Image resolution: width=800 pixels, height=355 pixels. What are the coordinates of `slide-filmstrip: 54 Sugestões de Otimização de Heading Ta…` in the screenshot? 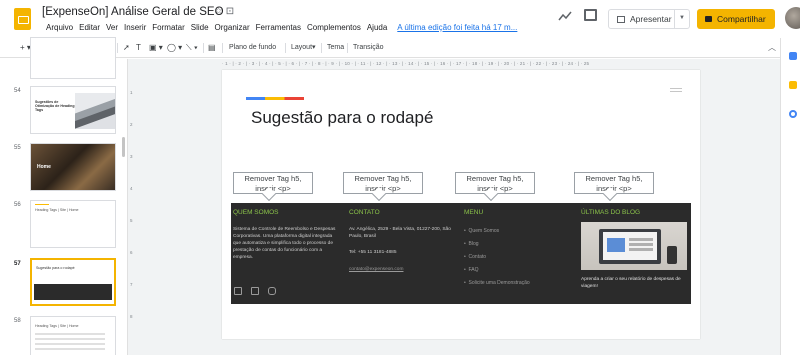 It's located at (64, 196).